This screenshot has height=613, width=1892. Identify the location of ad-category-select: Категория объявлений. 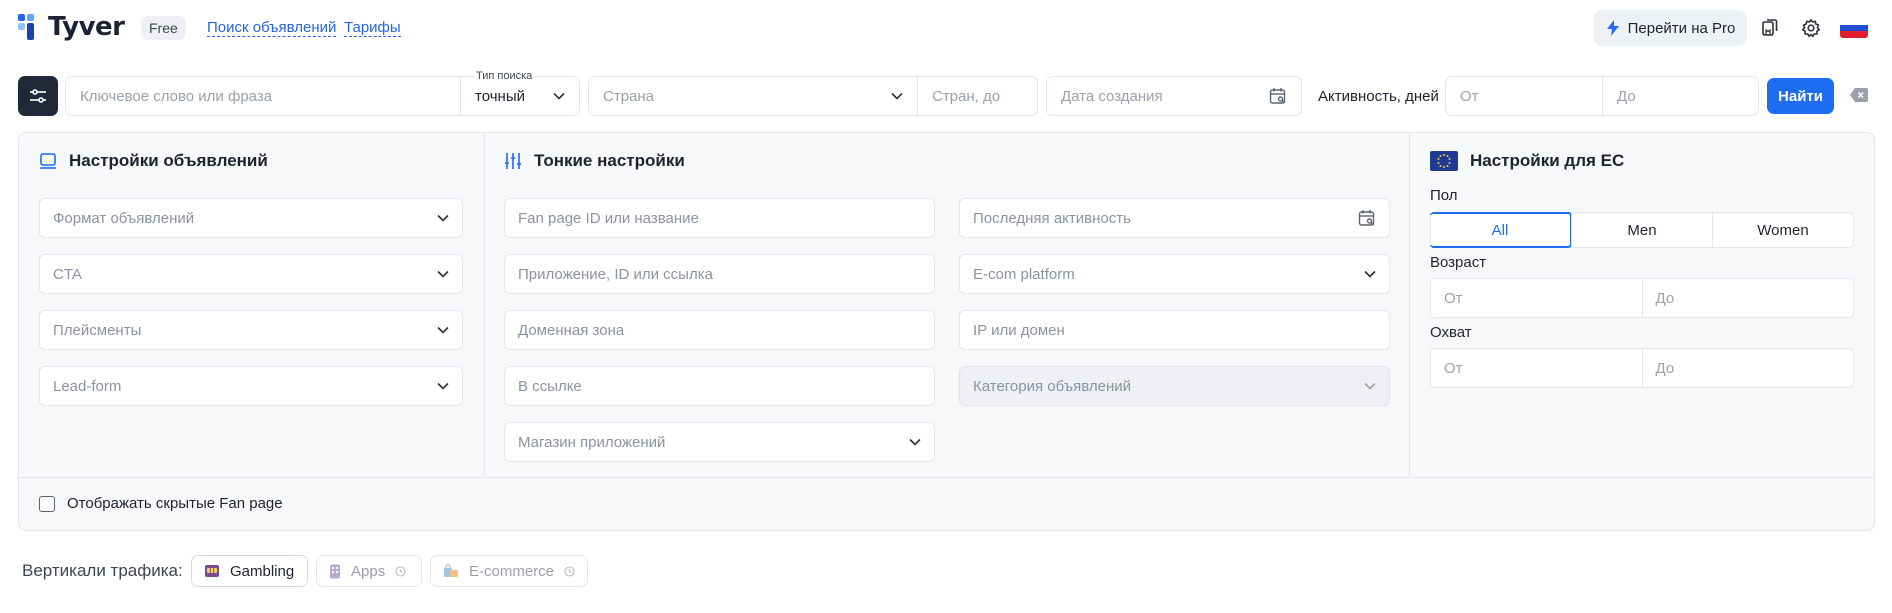
(1174, 386).